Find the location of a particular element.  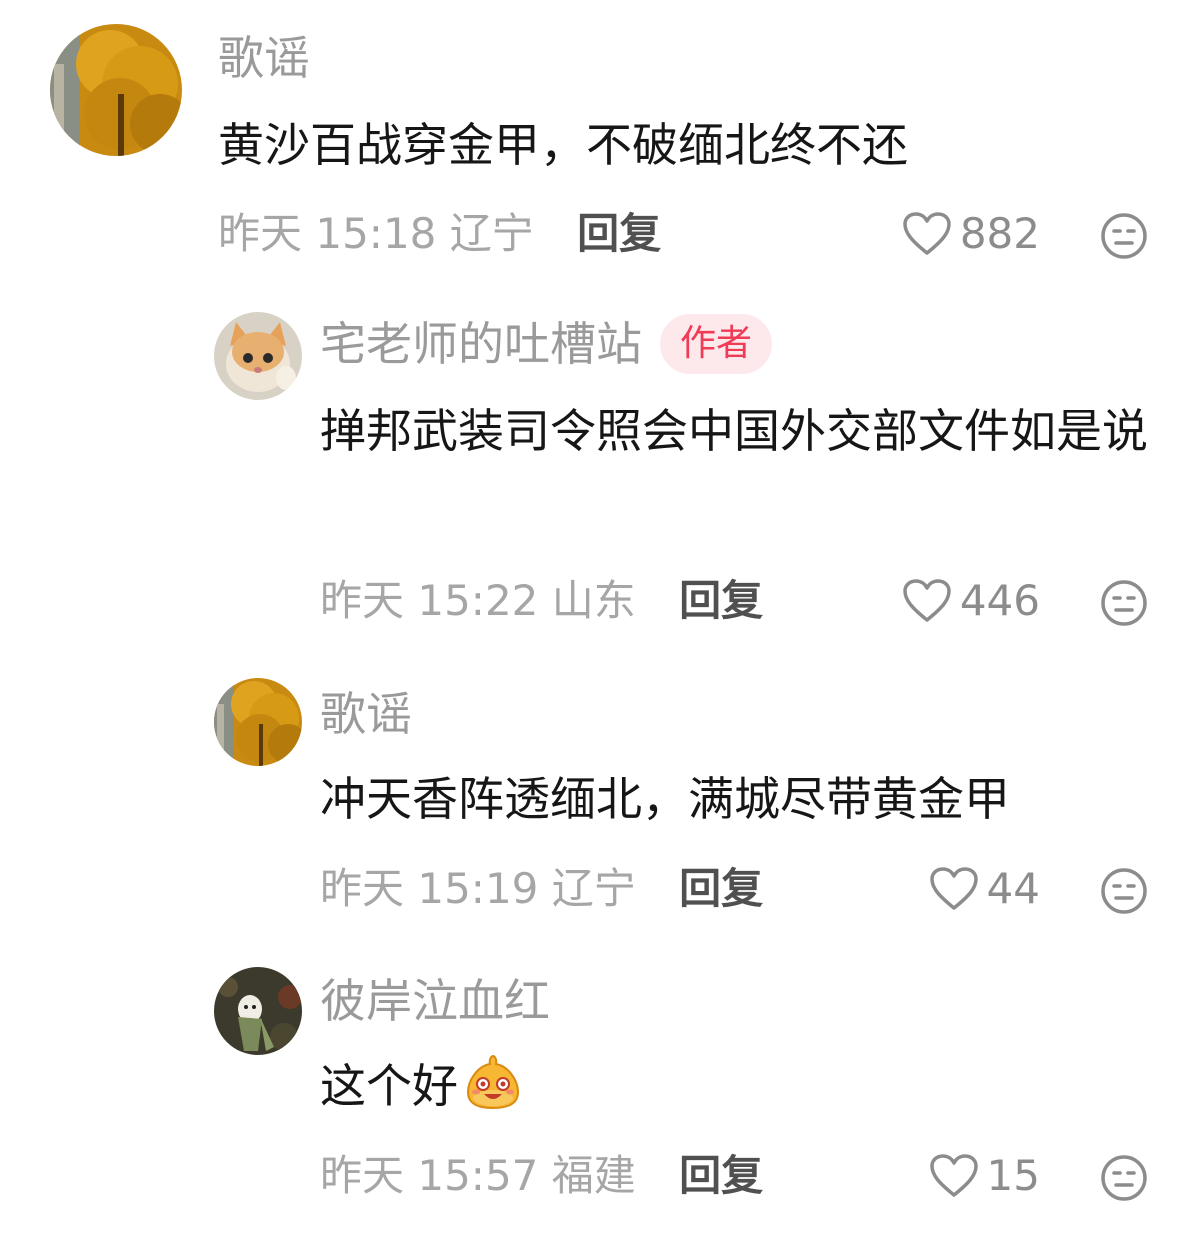

comment-text-content: 这个好 is located at coordinates (389, 1086).